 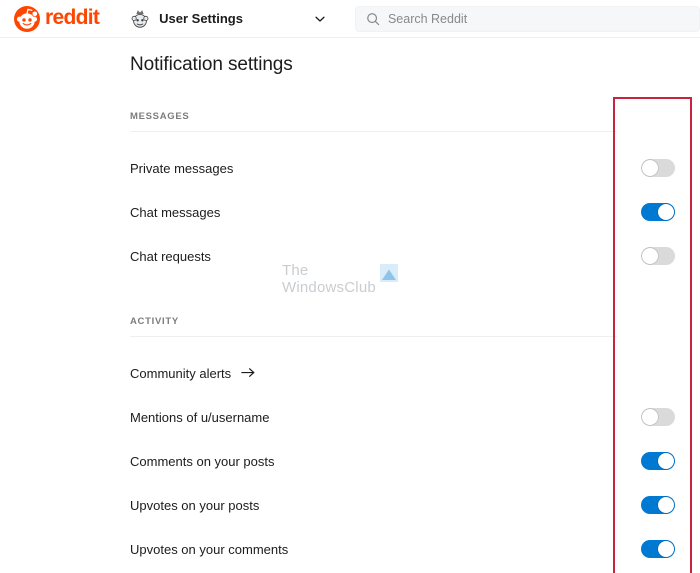 I want to click on setting-row-chat-messages: Chat messages, so click(x=402, y=212).